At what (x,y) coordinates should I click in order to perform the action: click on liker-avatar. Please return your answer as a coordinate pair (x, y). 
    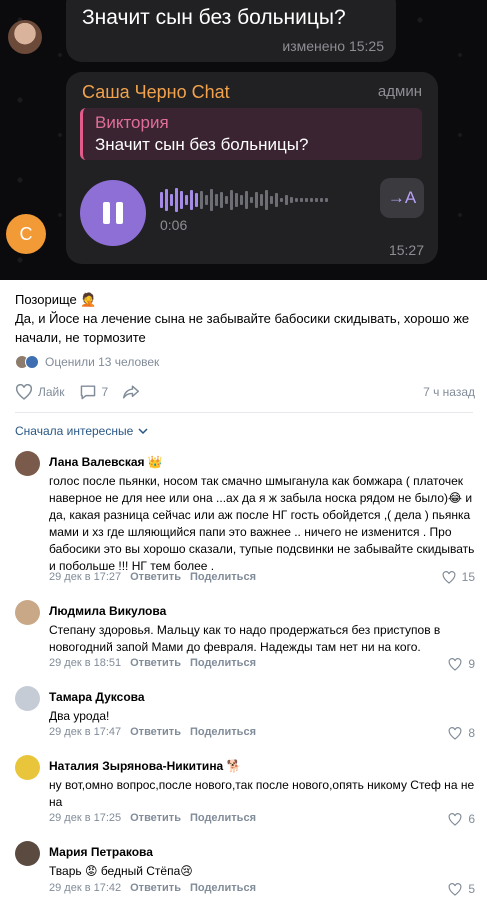
    Looking at the image, I should click on (32, 362).